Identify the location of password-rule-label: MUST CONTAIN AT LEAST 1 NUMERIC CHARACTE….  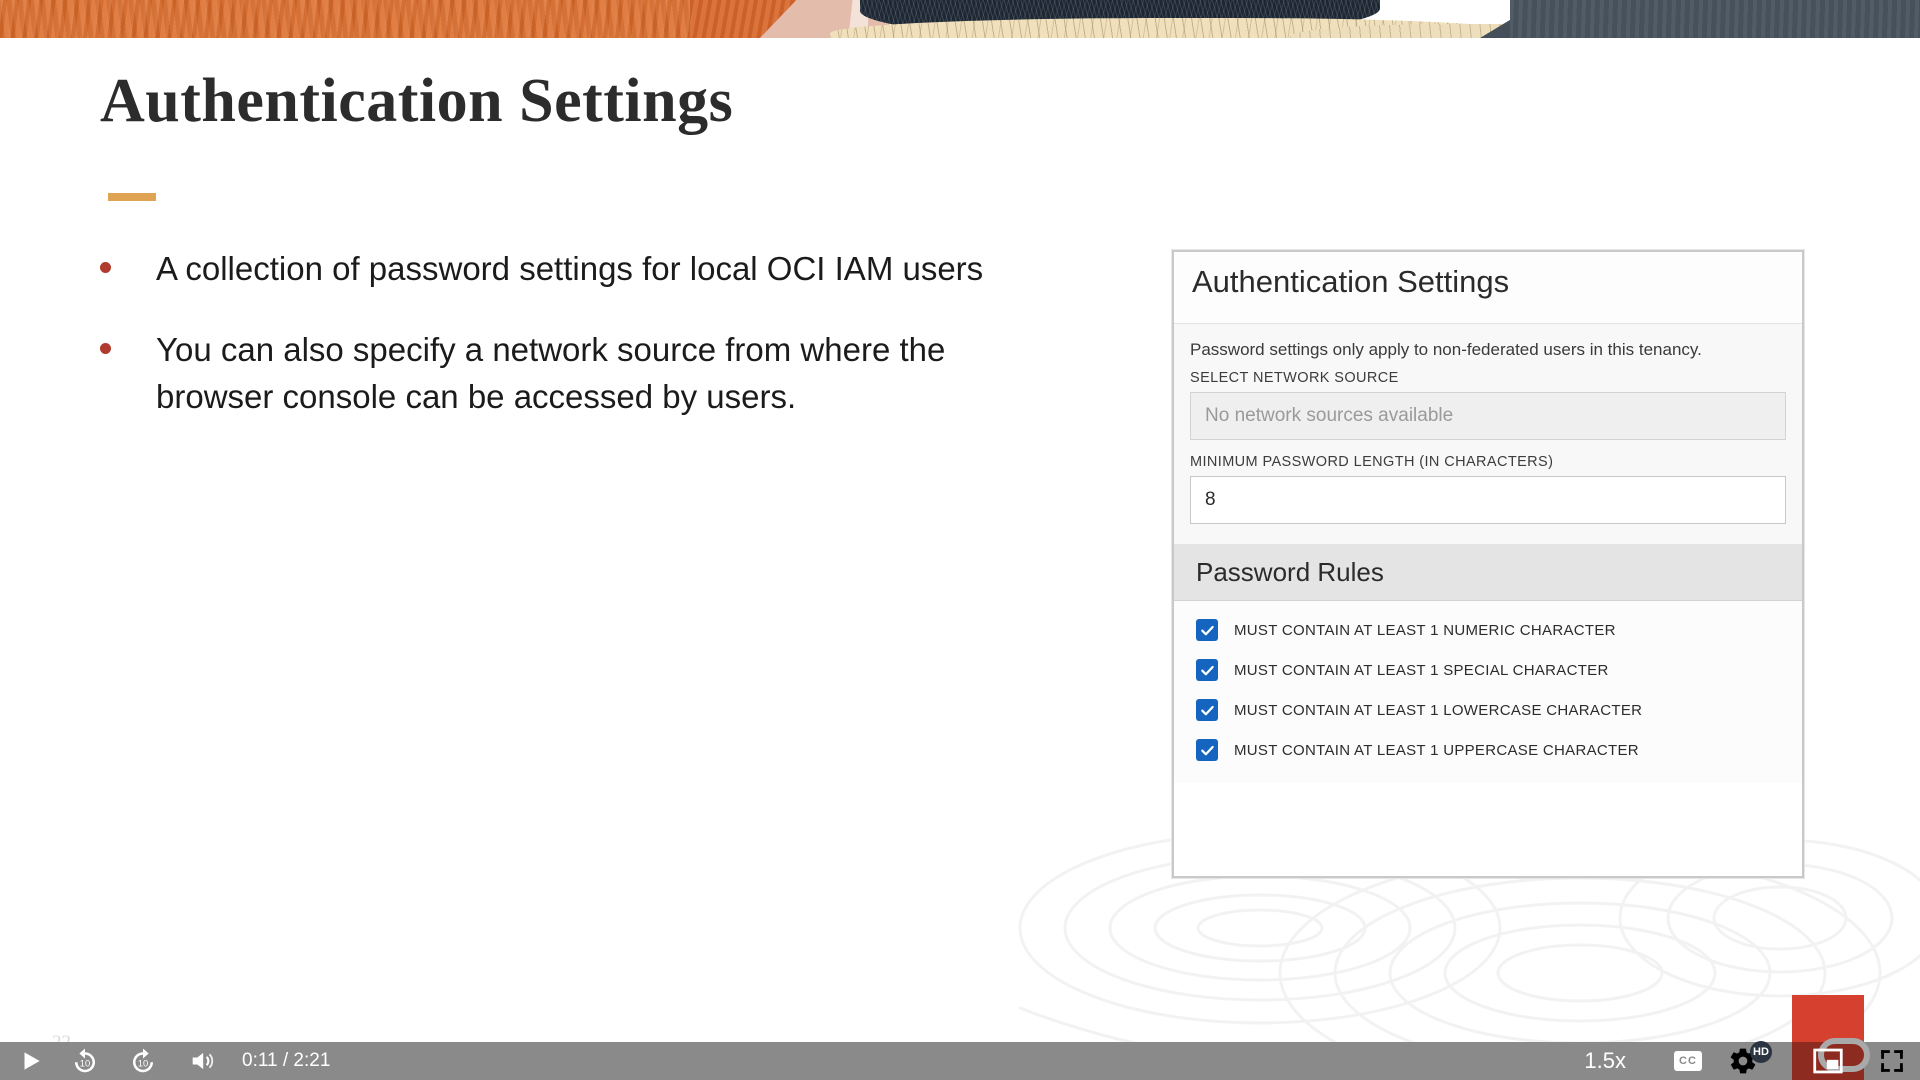
(1425, 630).